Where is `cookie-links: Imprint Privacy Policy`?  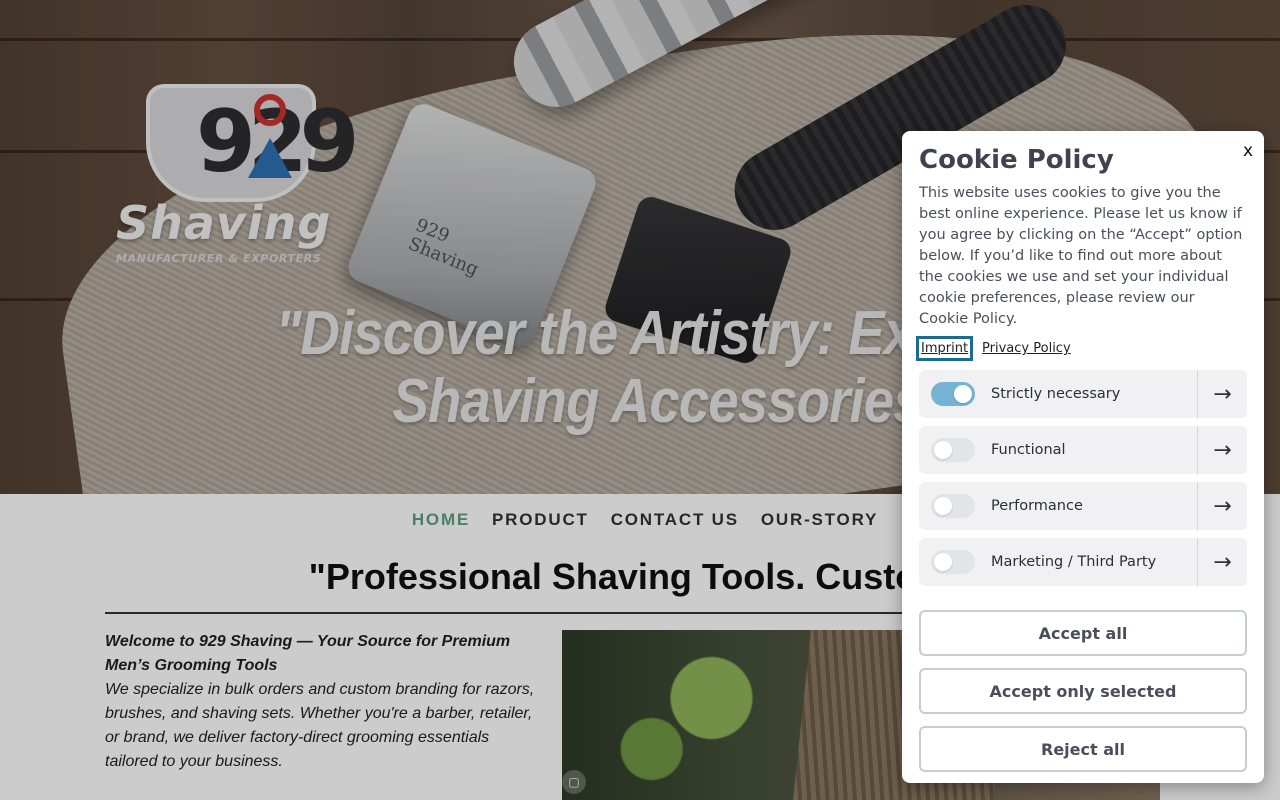 cookie-links: Imprint Privacy Policy is located at coordinates (1081, 348).